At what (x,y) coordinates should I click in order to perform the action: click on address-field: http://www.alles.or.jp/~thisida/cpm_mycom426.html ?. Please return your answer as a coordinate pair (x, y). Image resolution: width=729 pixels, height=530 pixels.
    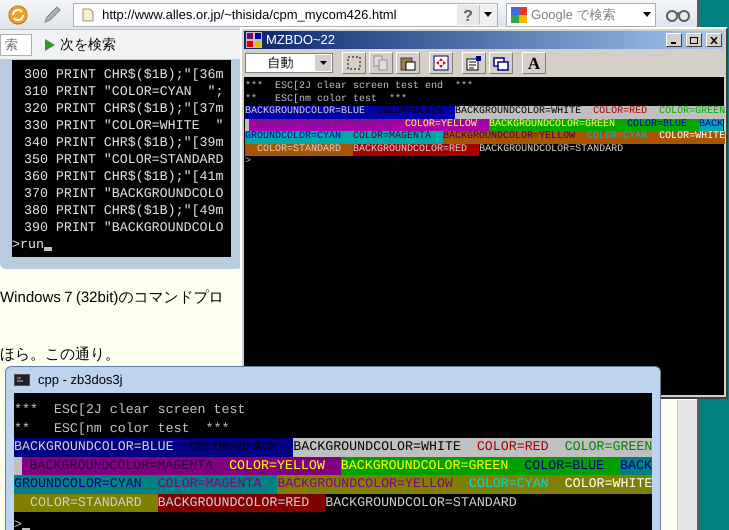
    Looking at the image, I should click on (285, 14).